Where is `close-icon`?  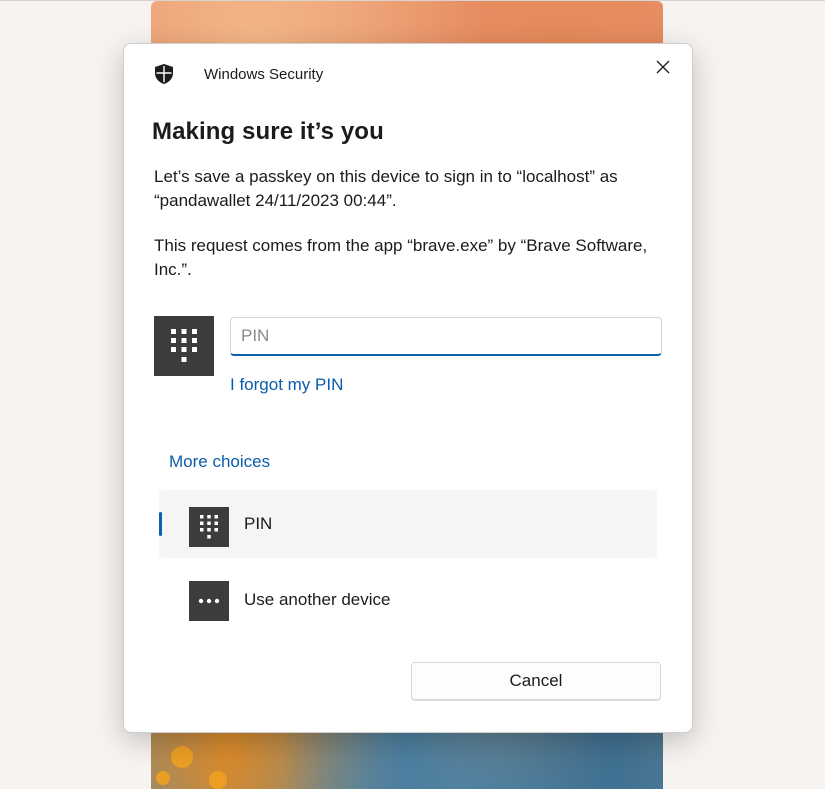
close-icon is located at coordinates (663, 67).